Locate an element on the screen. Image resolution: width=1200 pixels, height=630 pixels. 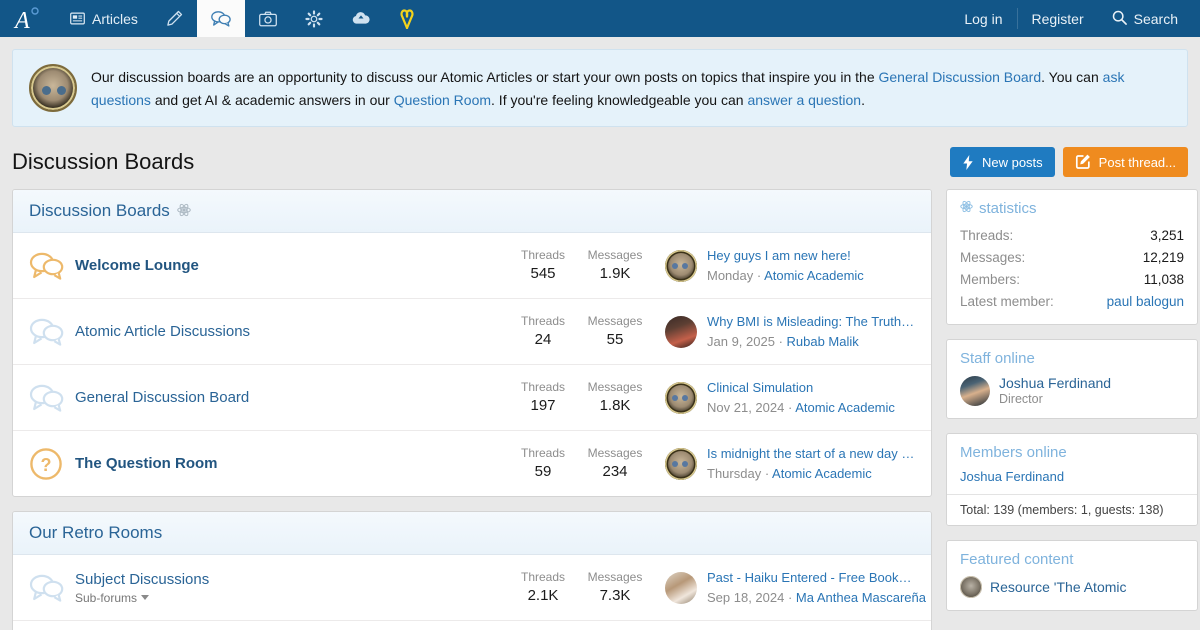
site-logo: A is located at coordinates (28, 18).